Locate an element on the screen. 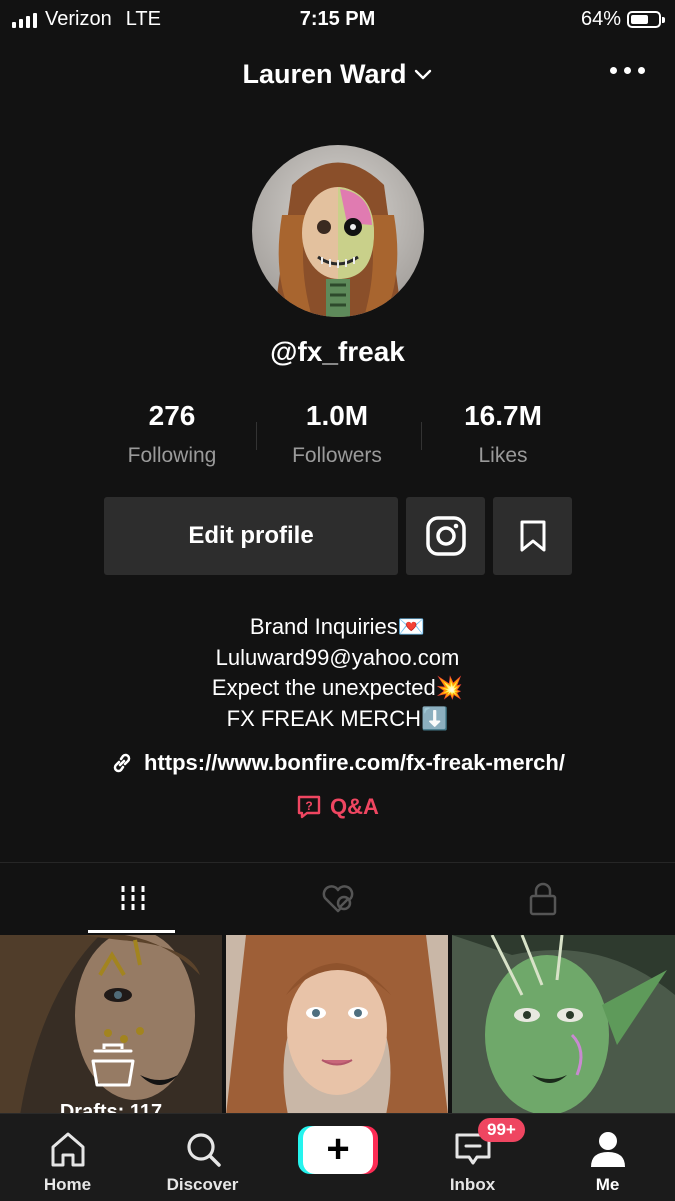 Image resolution: width=675 pixels, height=1201 pixels. avatar is located at coordinates (338, 231).